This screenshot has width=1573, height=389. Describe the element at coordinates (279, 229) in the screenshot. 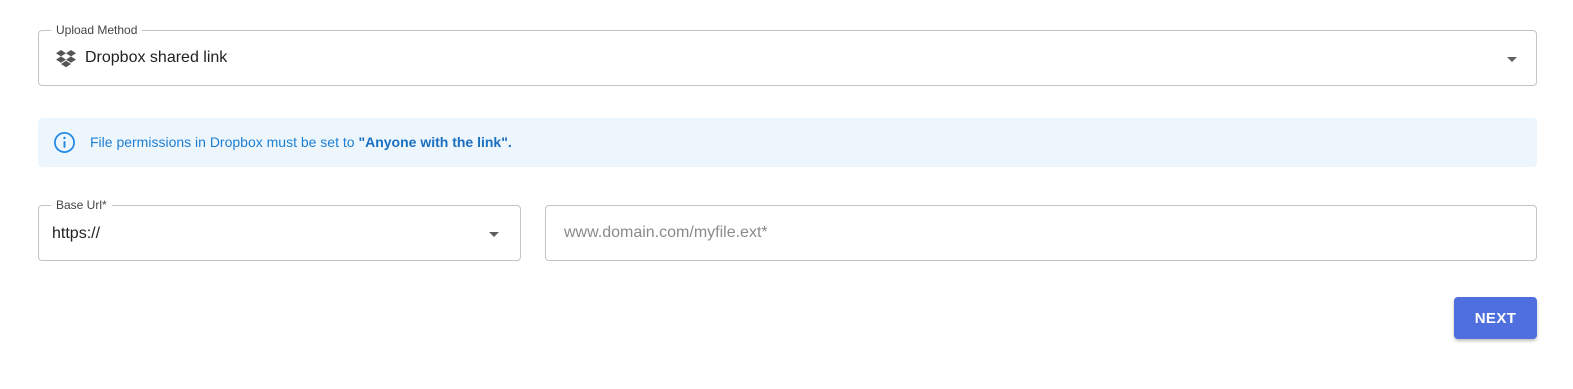

I see `base-url-select: Base Url* https://` at that location.